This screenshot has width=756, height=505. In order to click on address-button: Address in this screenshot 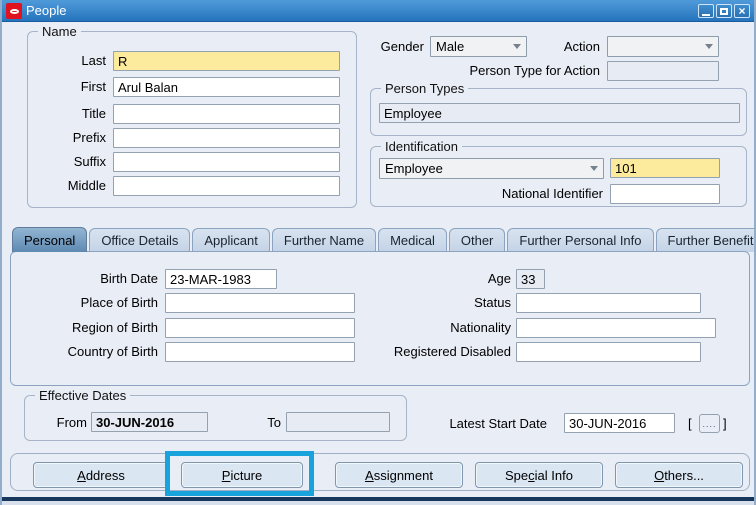, I will do `click(101, 475)`.